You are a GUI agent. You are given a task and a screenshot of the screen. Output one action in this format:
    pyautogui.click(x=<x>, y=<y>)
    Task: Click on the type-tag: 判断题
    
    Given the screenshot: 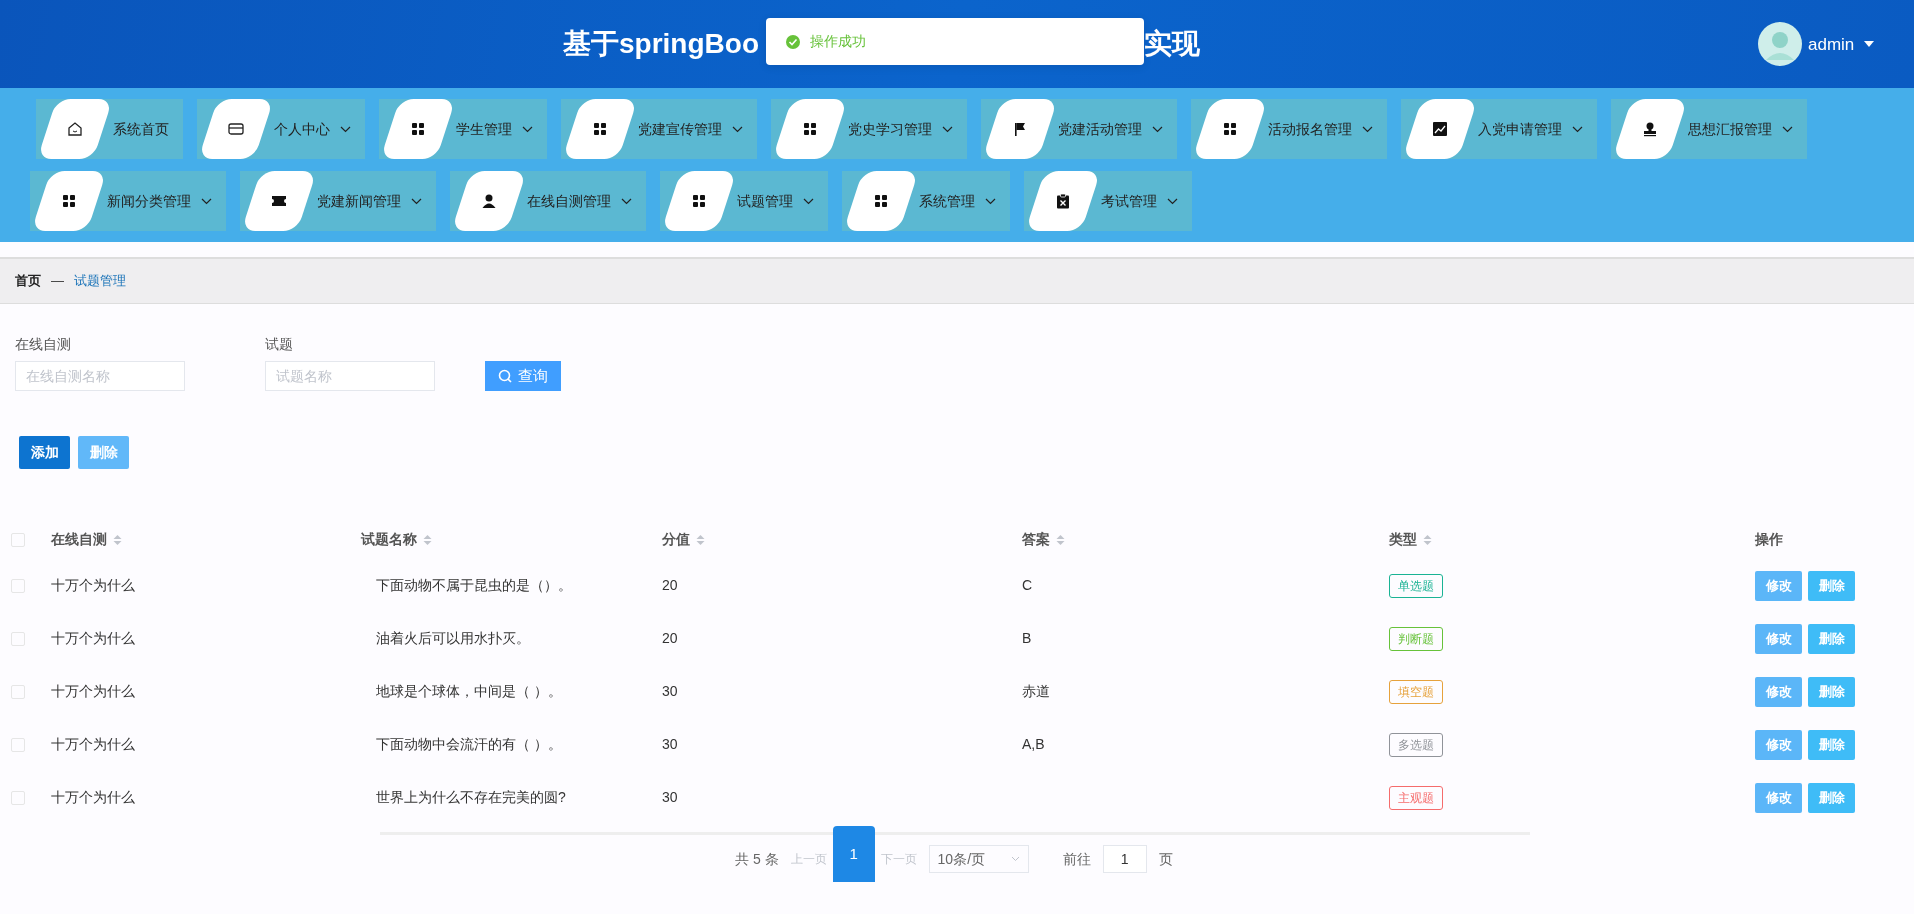 What is the action you would take?
    pyautogui.click(x=1416, y=638)
    